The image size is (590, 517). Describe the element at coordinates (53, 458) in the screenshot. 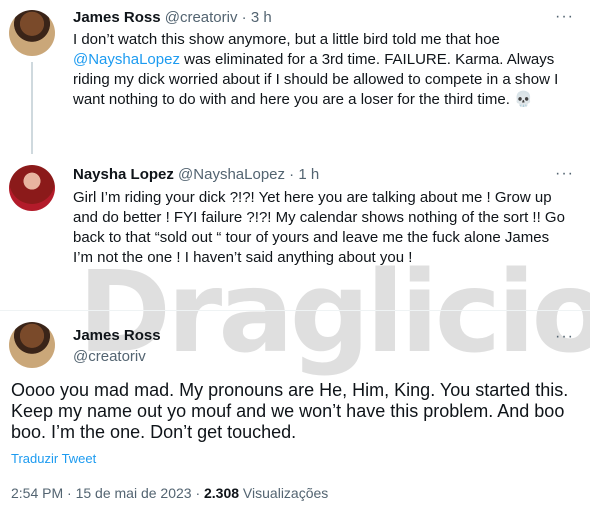

I see `translate-tweet-link: Traduzir Tweet` at that location.